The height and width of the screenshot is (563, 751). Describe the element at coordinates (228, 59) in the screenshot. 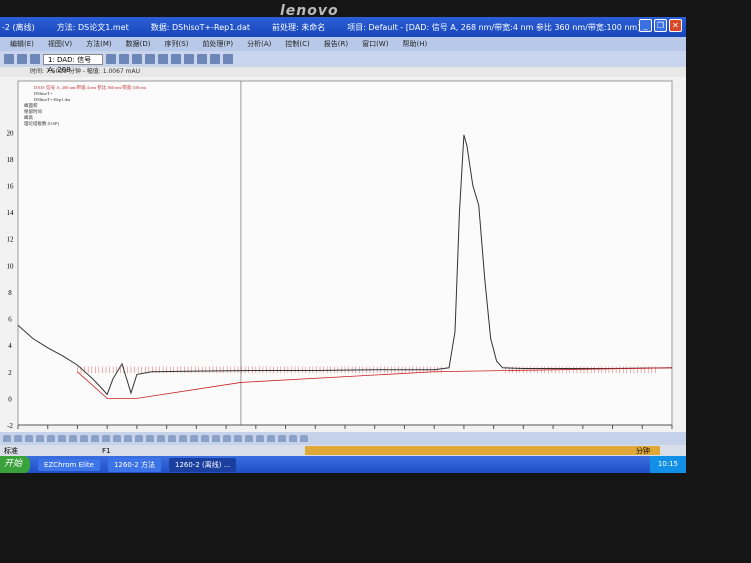

I see `help-icon` at that location.